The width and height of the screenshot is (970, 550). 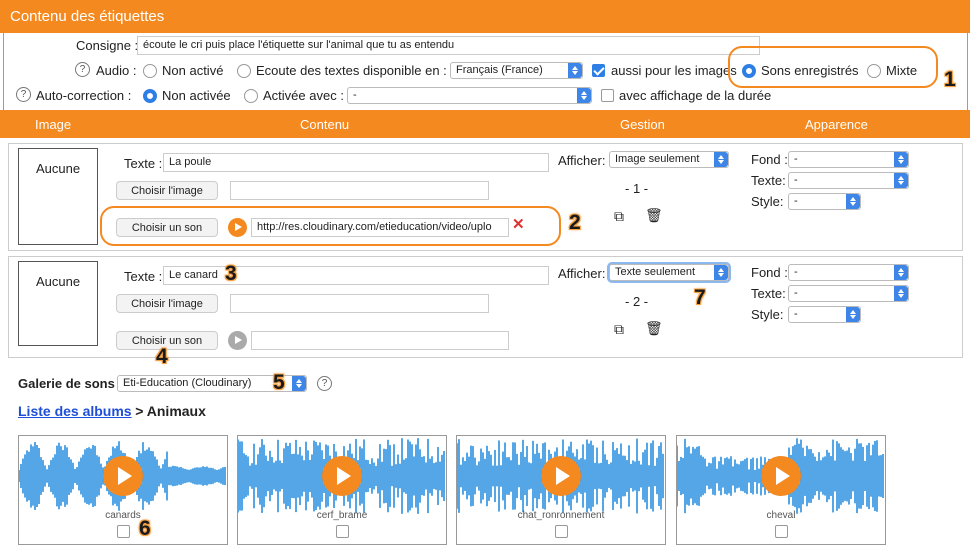 What do you see at coordinates (167, 227) in the screenshot?
I see `choose-sound-button: Choisir un son` at bounding box center [167, 227].